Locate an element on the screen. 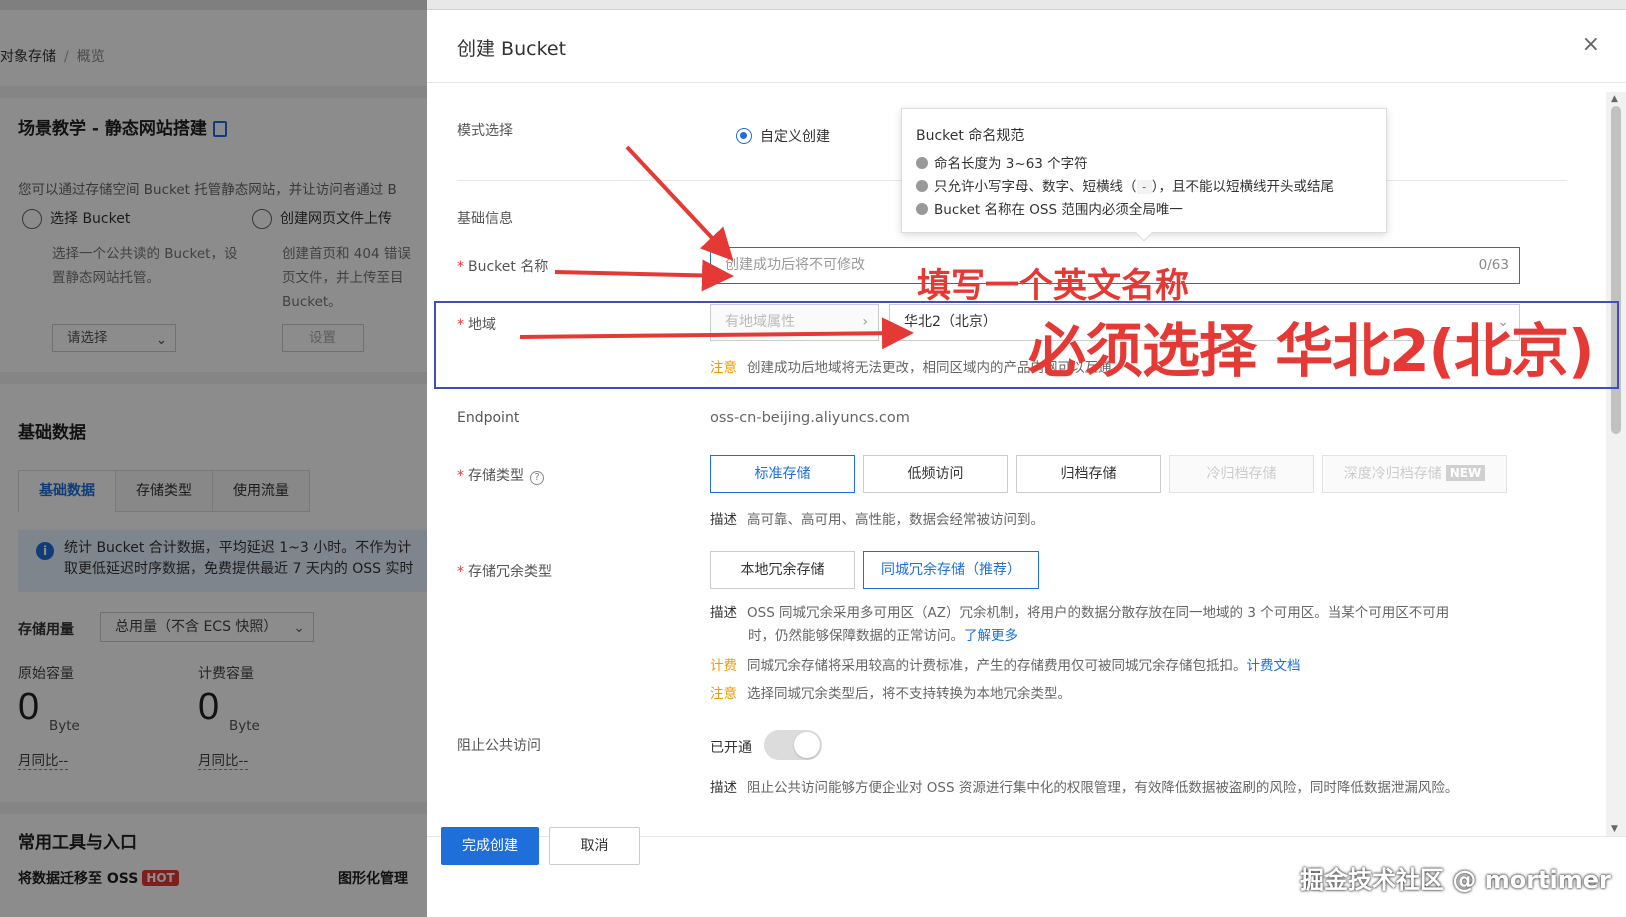 This screenshot has height=917, width=1626. storage-deep-cold-archive-option: 深度冷归档存储 NEW is located at coordinates (1414, 474).